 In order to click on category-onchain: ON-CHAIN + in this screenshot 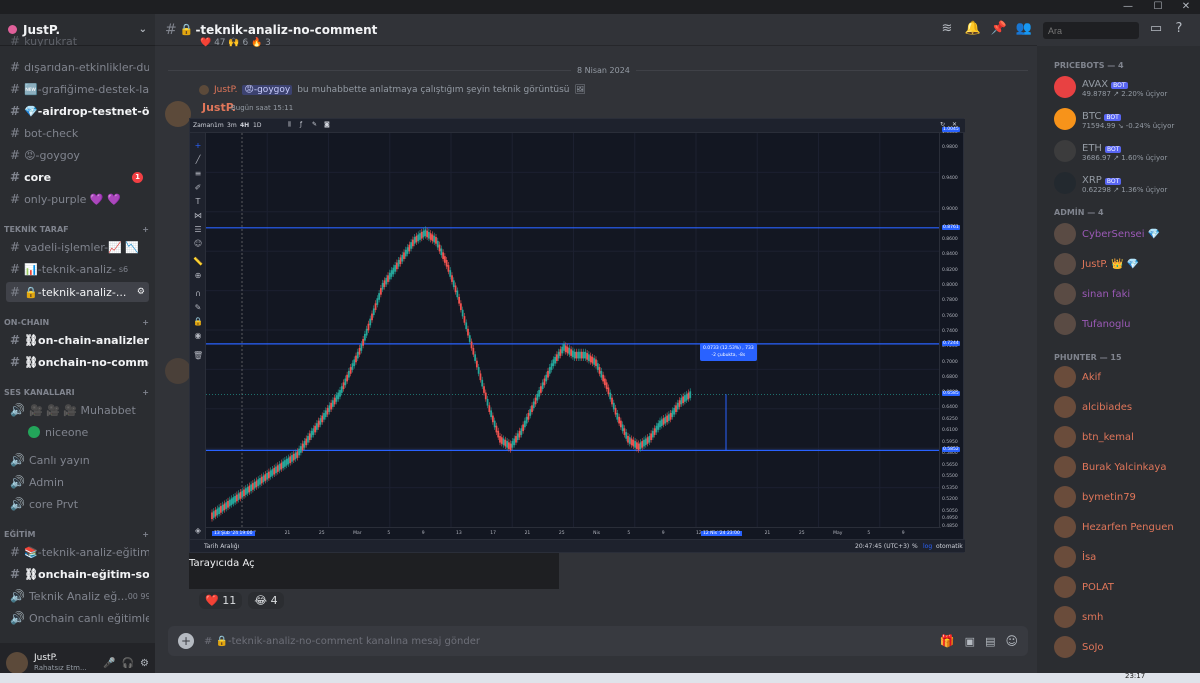, I will do `click(76, 322)`.